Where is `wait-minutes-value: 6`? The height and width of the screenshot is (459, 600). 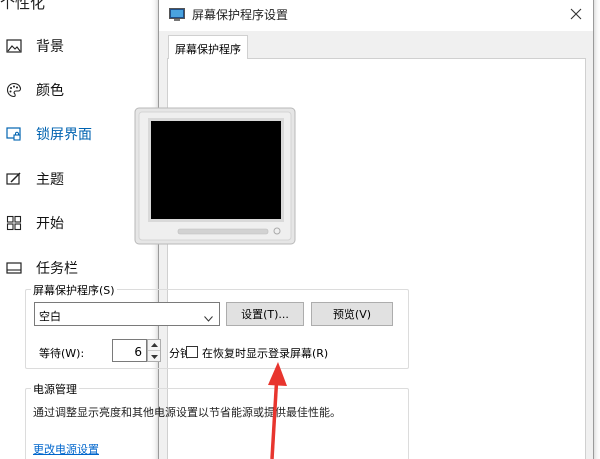 wait-minutes-value: 6 is located at coordinates (138, 352).